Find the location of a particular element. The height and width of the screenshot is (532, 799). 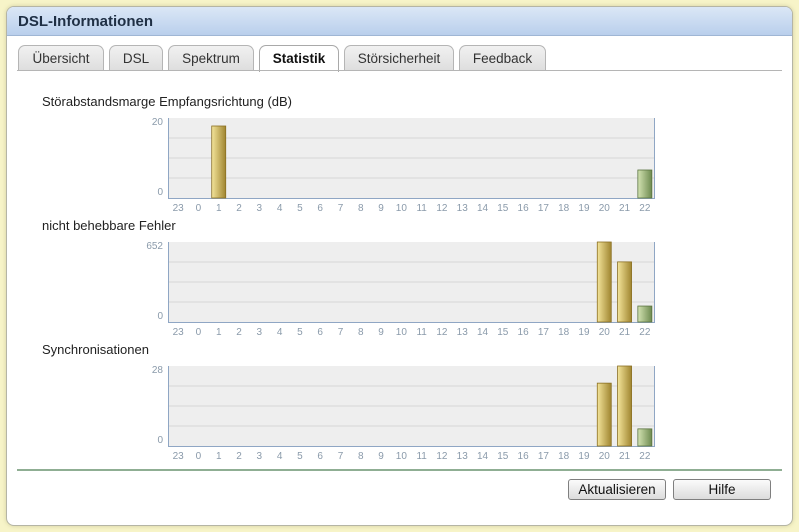

tab-dsl: DSL is located at coordinates (136, 57).